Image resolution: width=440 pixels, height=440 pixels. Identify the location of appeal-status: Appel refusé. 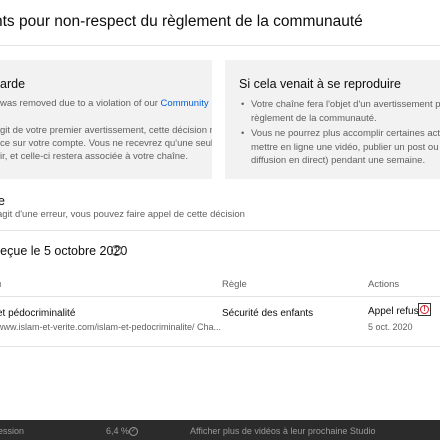
(396, 311).